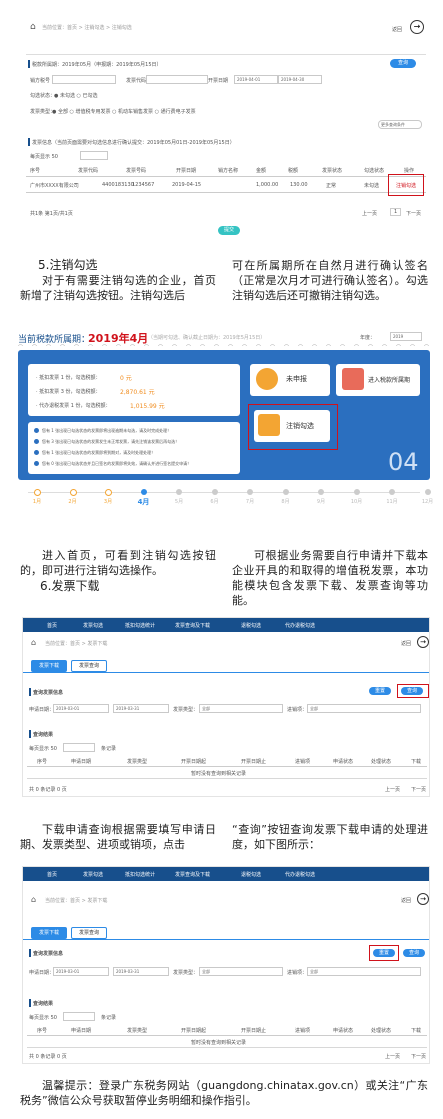 This screenshot has height=1119, width=443. What do you see at coordinates (321, 501) in the screenshot?
I see `month-label-9: 9月` at bounding box center [321, 501].